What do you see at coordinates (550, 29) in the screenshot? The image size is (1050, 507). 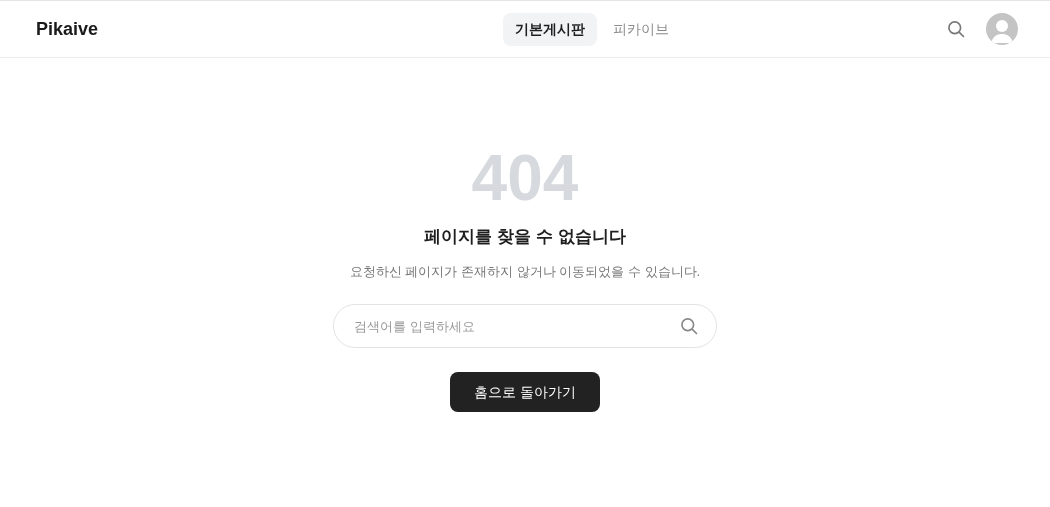 I see `nav-tab: 기본게시판` at bounding box center [550, 29].